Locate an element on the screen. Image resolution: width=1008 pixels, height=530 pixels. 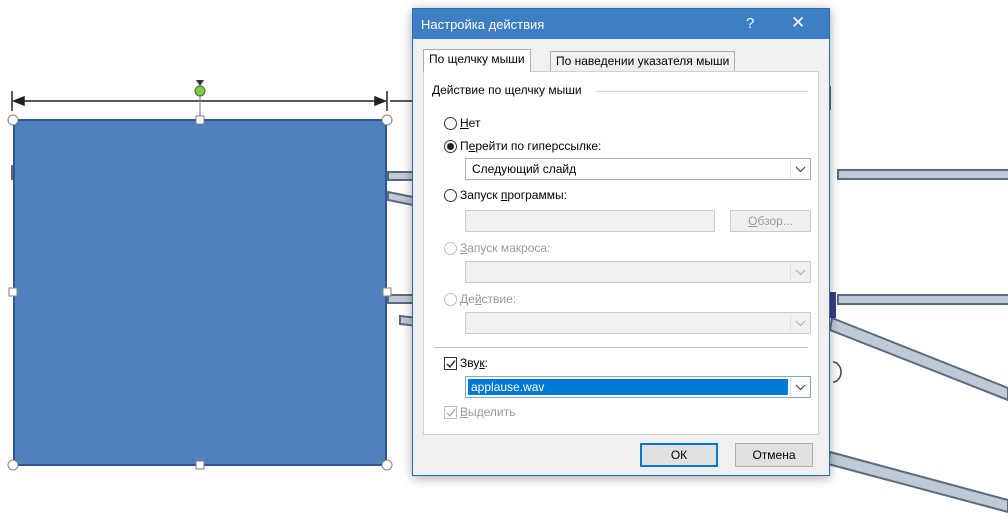
close-button: ✕ is located at coordinates (798, 23).